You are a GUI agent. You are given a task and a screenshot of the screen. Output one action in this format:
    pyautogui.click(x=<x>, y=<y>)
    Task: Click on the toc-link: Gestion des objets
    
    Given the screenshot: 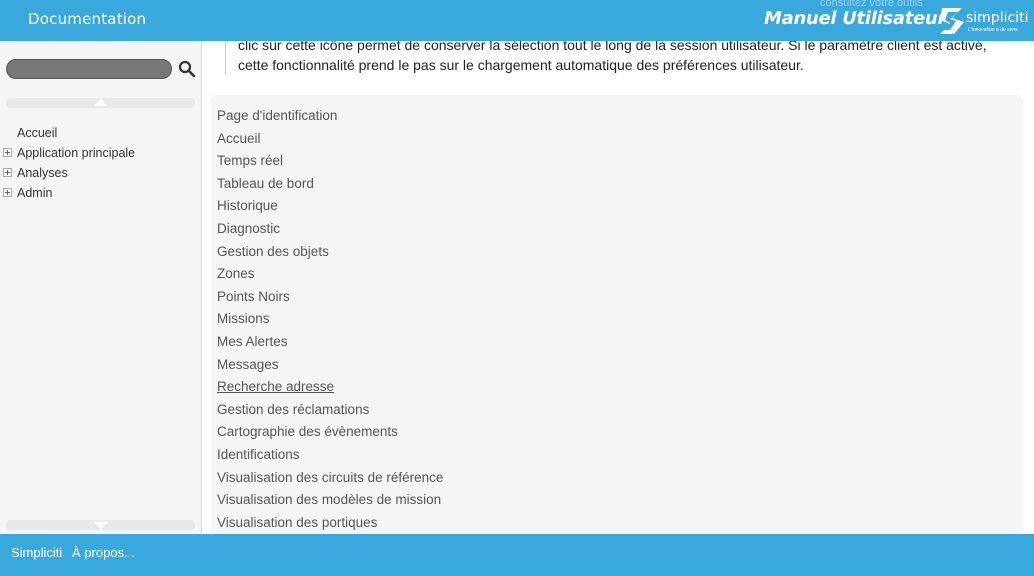 What is the action you would take?
    pyautogui.click(x=330, y=252)
    